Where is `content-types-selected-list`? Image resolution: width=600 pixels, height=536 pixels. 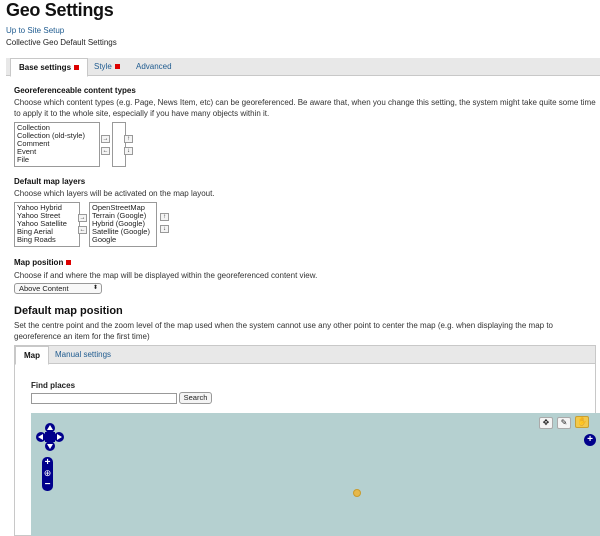
content-types-selected-list is located at coordinates (119, 144).